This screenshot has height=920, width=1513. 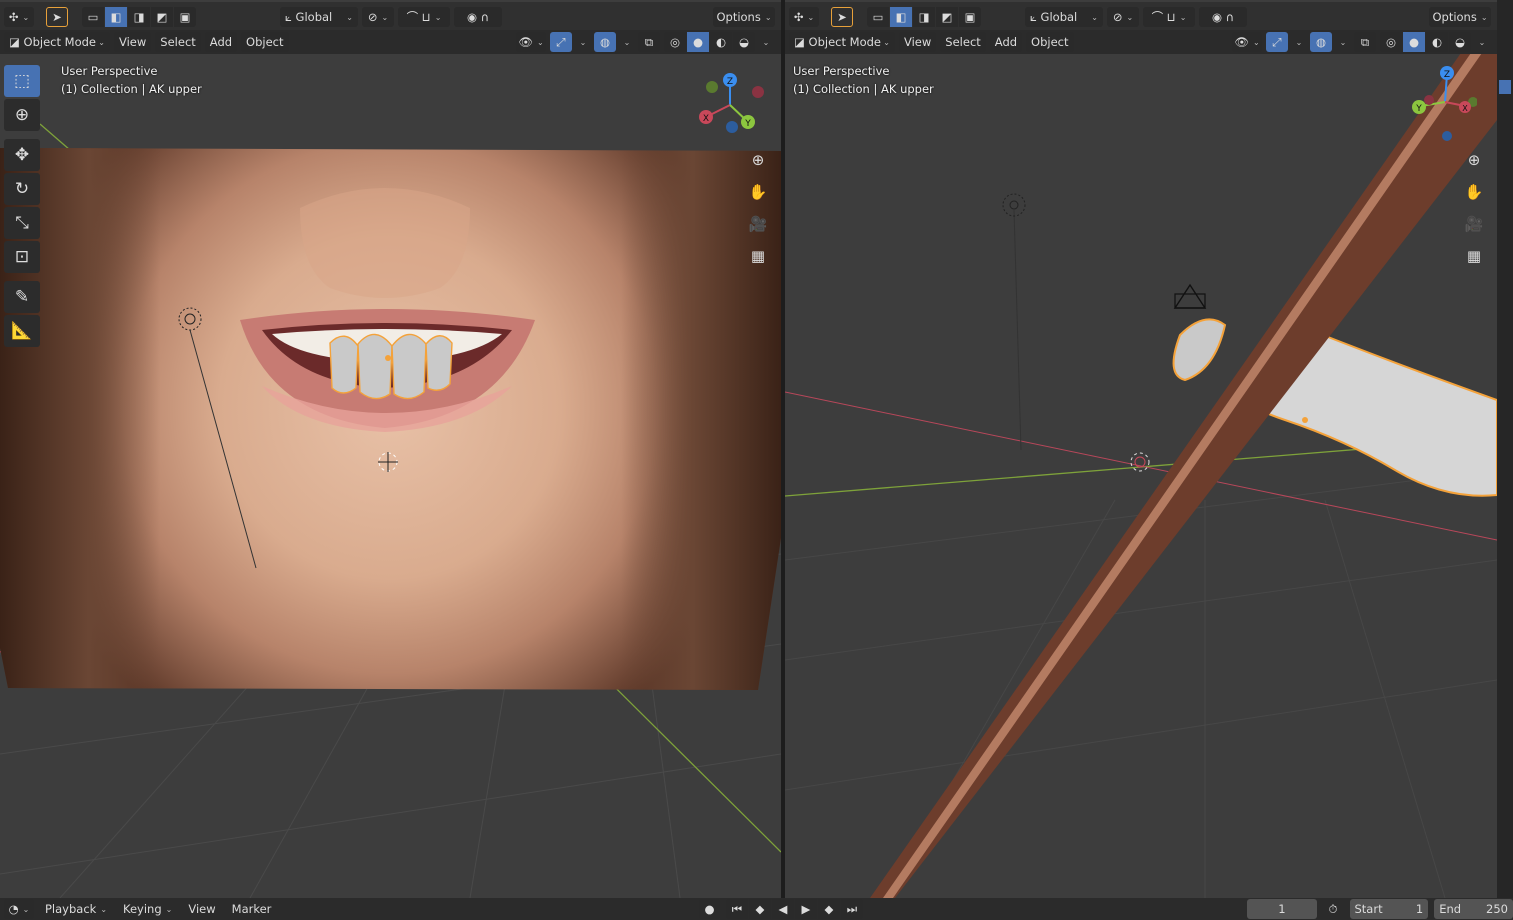 What do you see at coordinates (22, 257) in the screenshot?
I see `tool-transform: ⊡` at bounding box center [22, 257].